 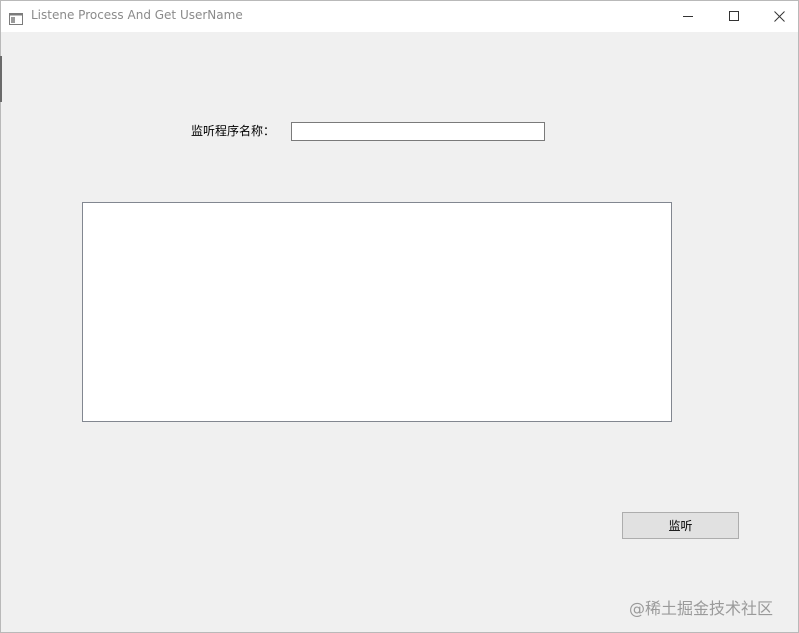 I want to click on maximize-icon, so click(x=734, y=16).